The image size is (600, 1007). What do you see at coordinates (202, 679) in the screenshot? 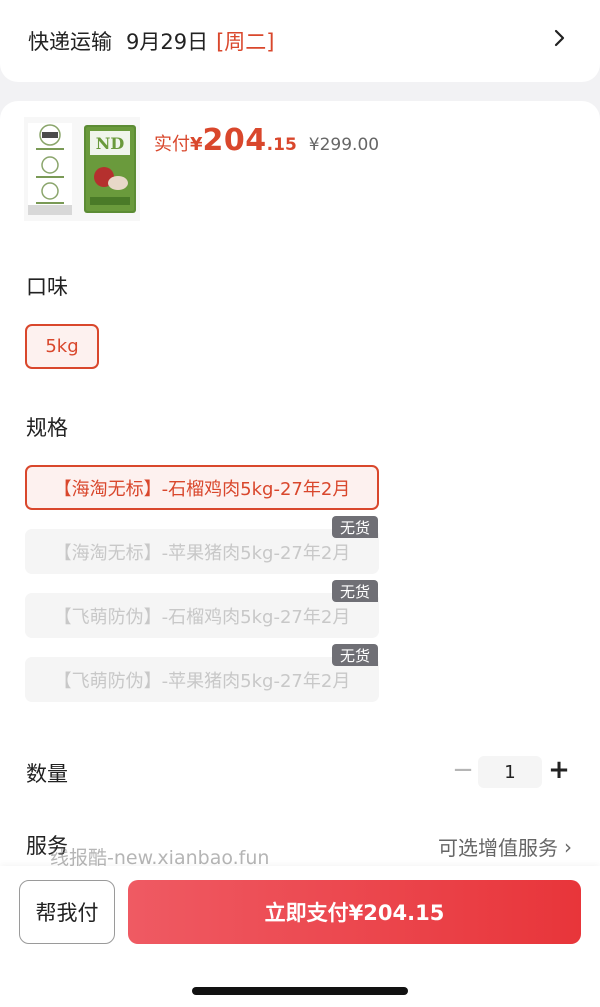
I see `spec-option-4: 【飞萌防伪】-苹果猪肉5kg-27年2月` at bounding box center [202, 679].